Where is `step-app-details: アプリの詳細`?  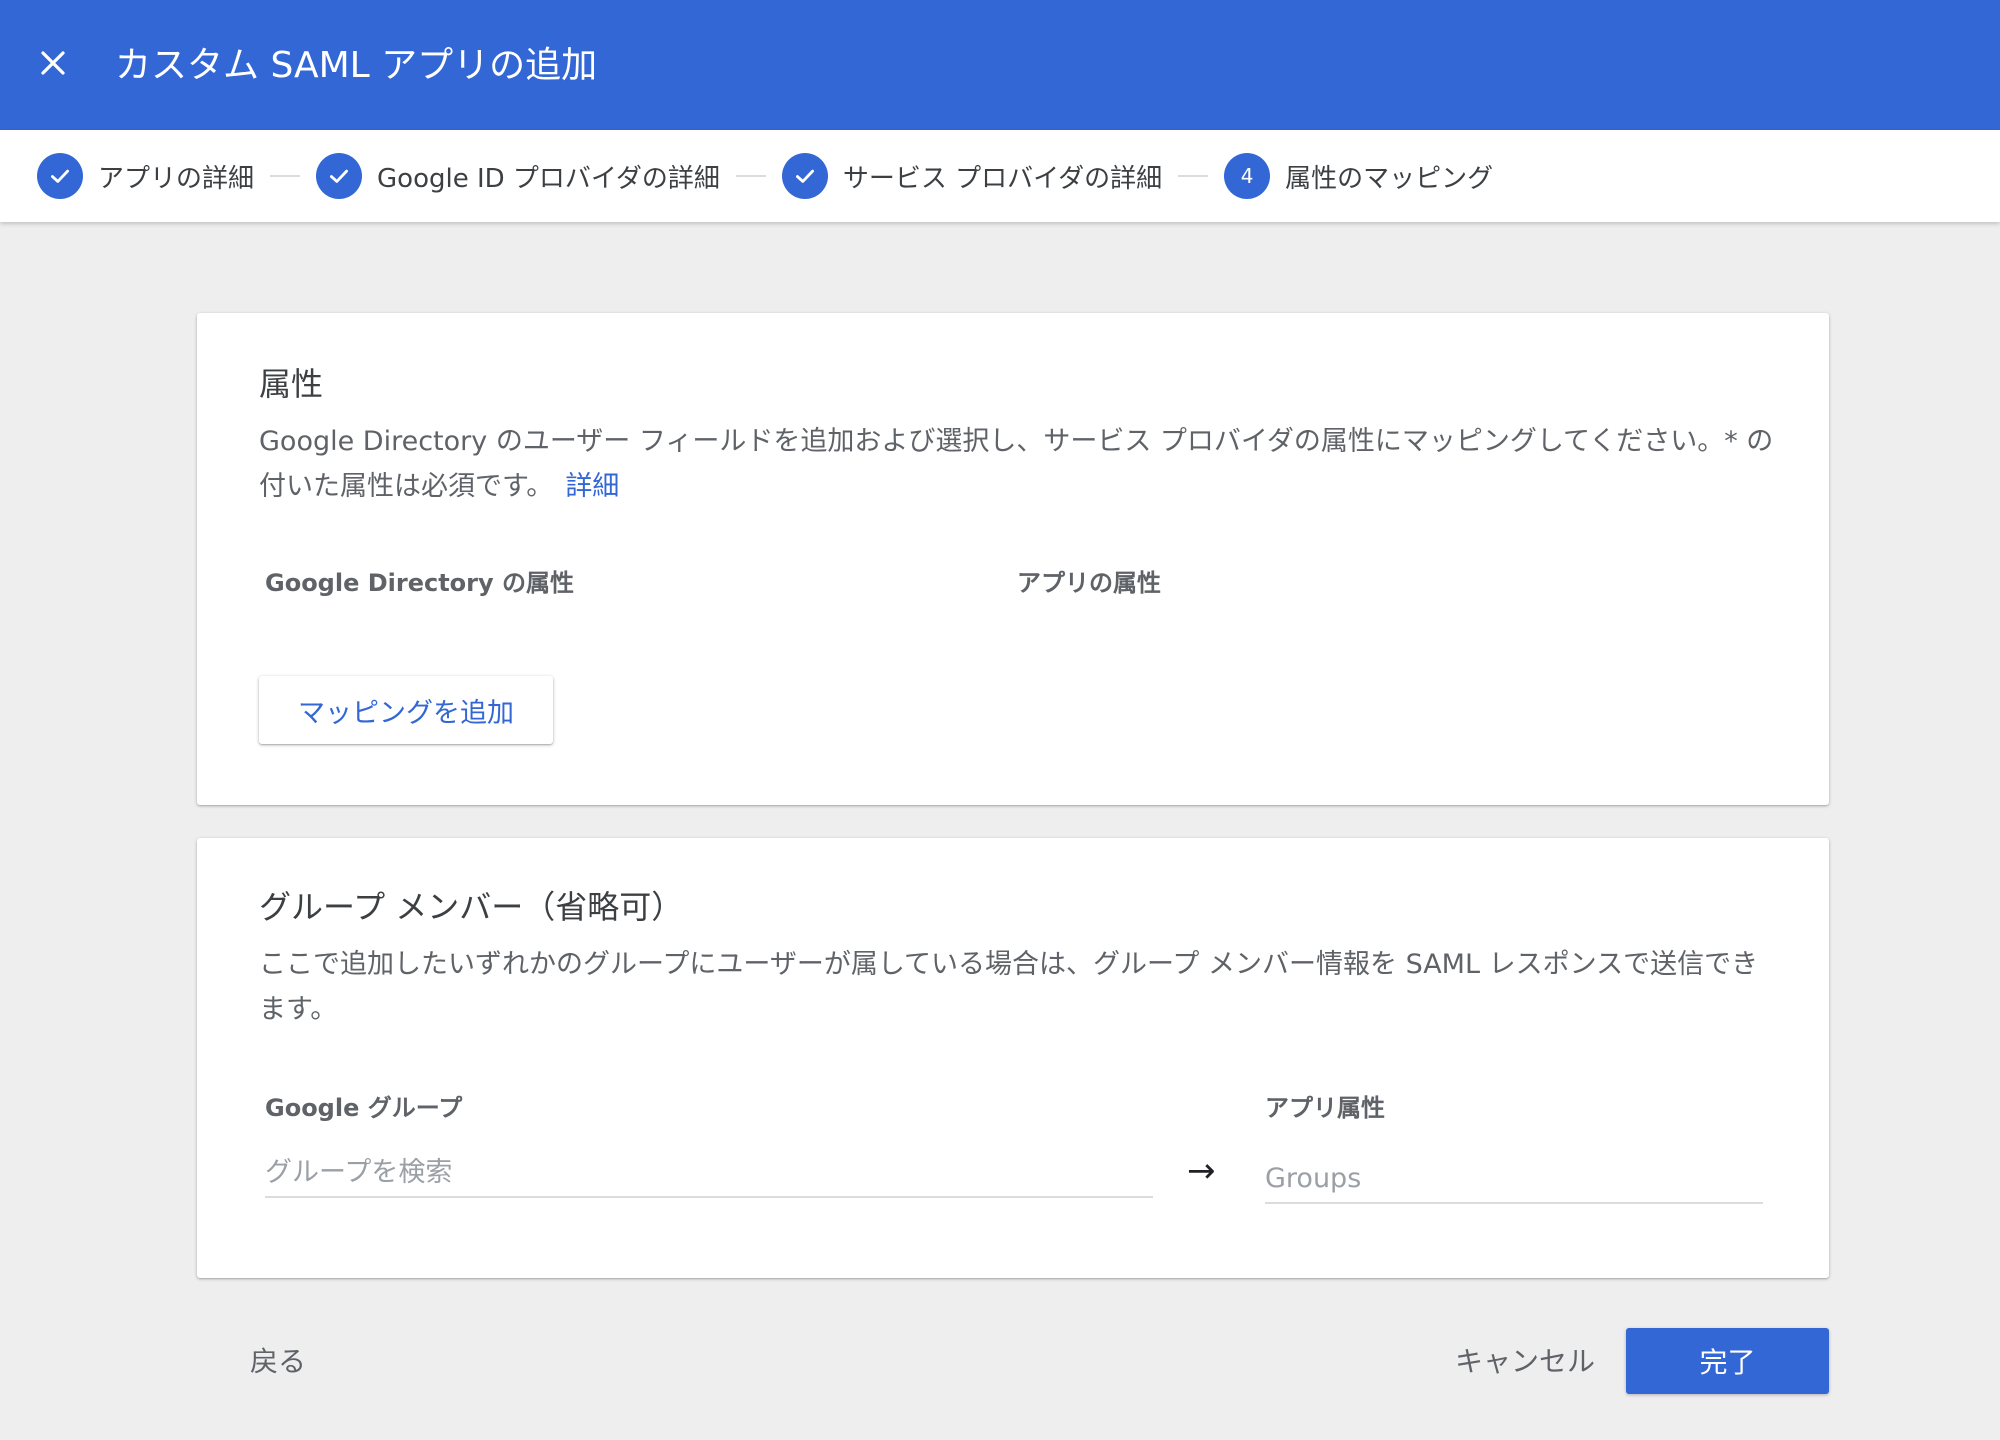
step-app-details: アプリの詳細 is located at coordinates (145, 176).